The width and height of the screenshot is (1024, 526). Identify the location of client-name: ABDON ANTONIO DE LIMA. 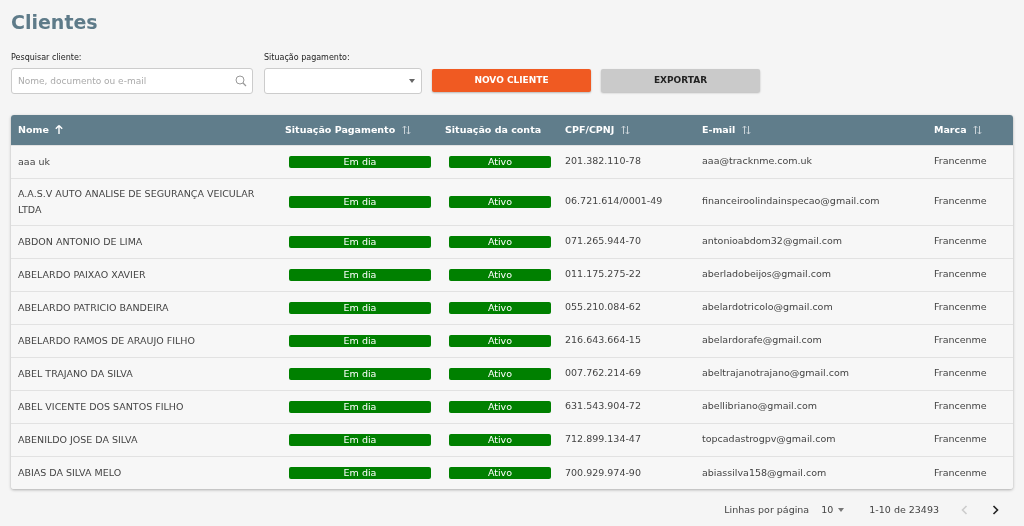
(81, 241).